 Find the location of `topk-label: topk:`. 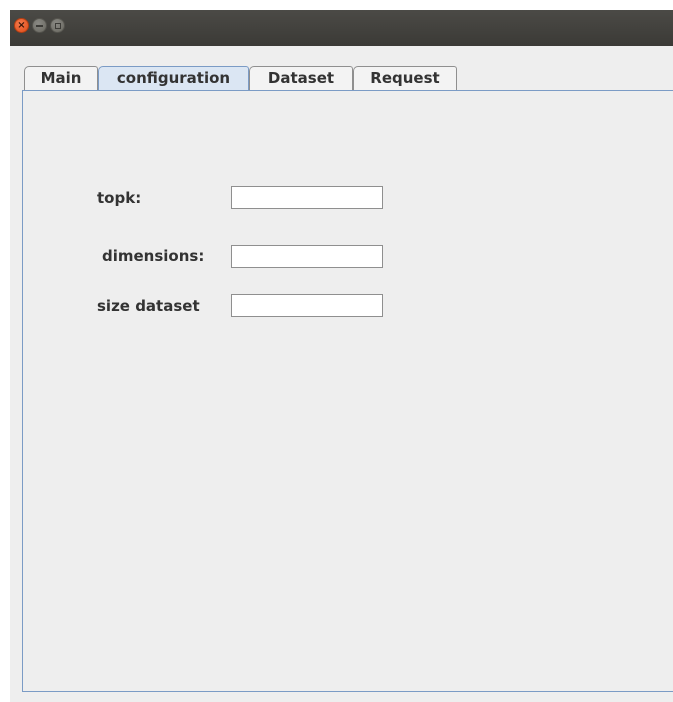

topk-label: topk: is located at coordinates (119, 198).